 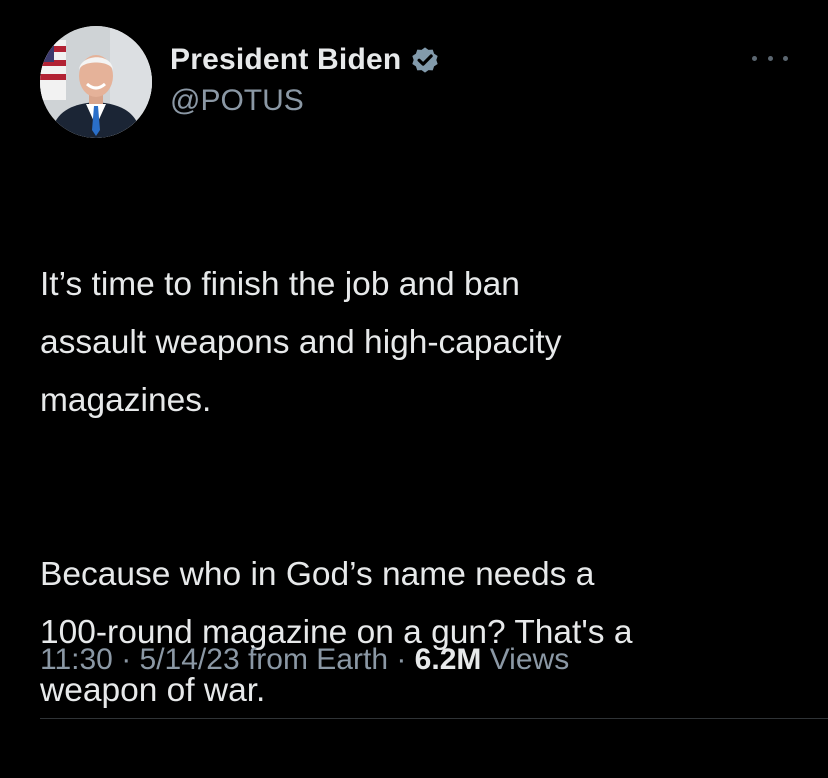 What do you see at coordinates (525, 659) in the screenshot?
I see `views-label: Views` at bounding box center [525, 659].